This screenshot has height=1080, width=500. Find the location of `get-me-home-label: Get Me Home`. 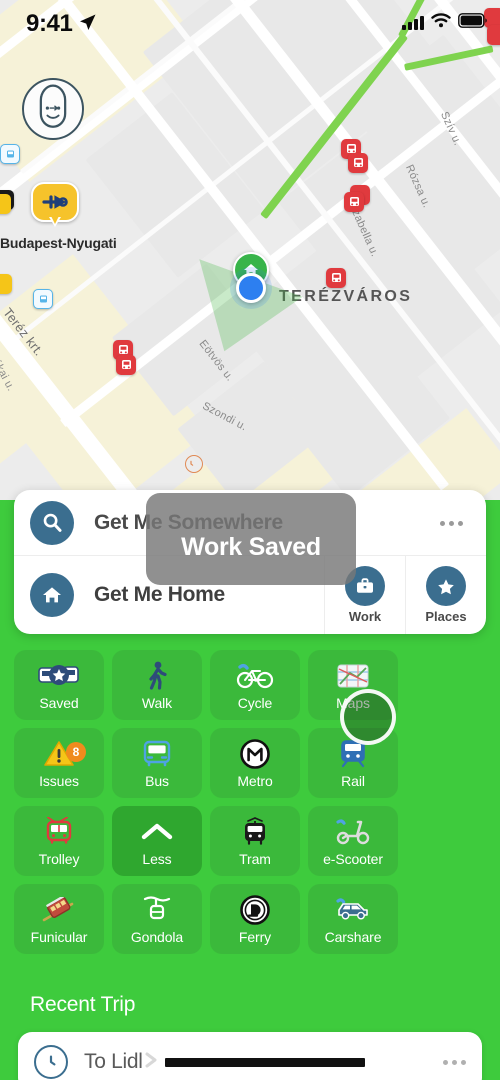

get-me-home-label: Get Me Home is located at coordinates (159, 594).